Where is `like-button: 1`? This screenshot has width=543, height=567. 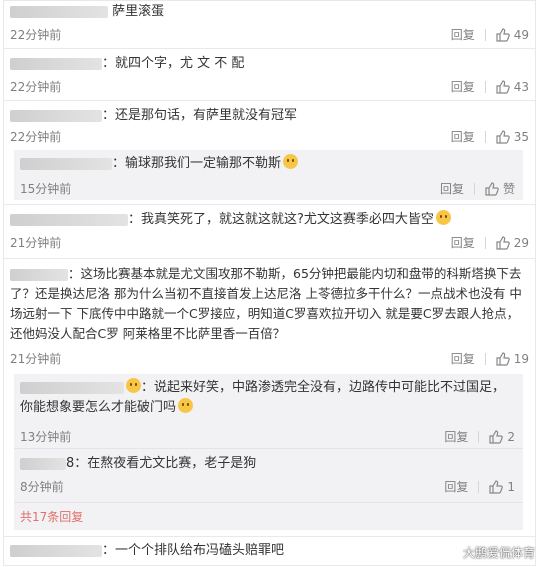 like-button: 1 is located at coordinates (502, 487).